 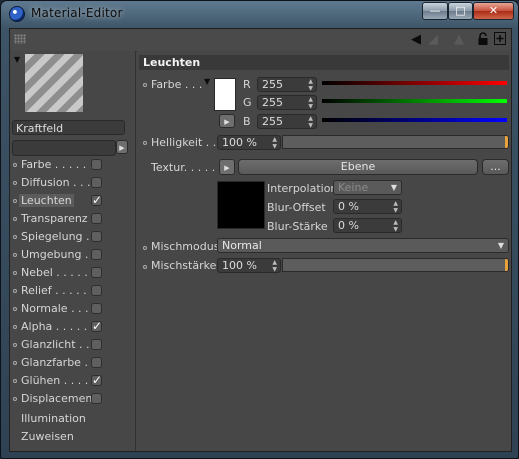 I want to click on texture-preview, so click(x=241, y=205).